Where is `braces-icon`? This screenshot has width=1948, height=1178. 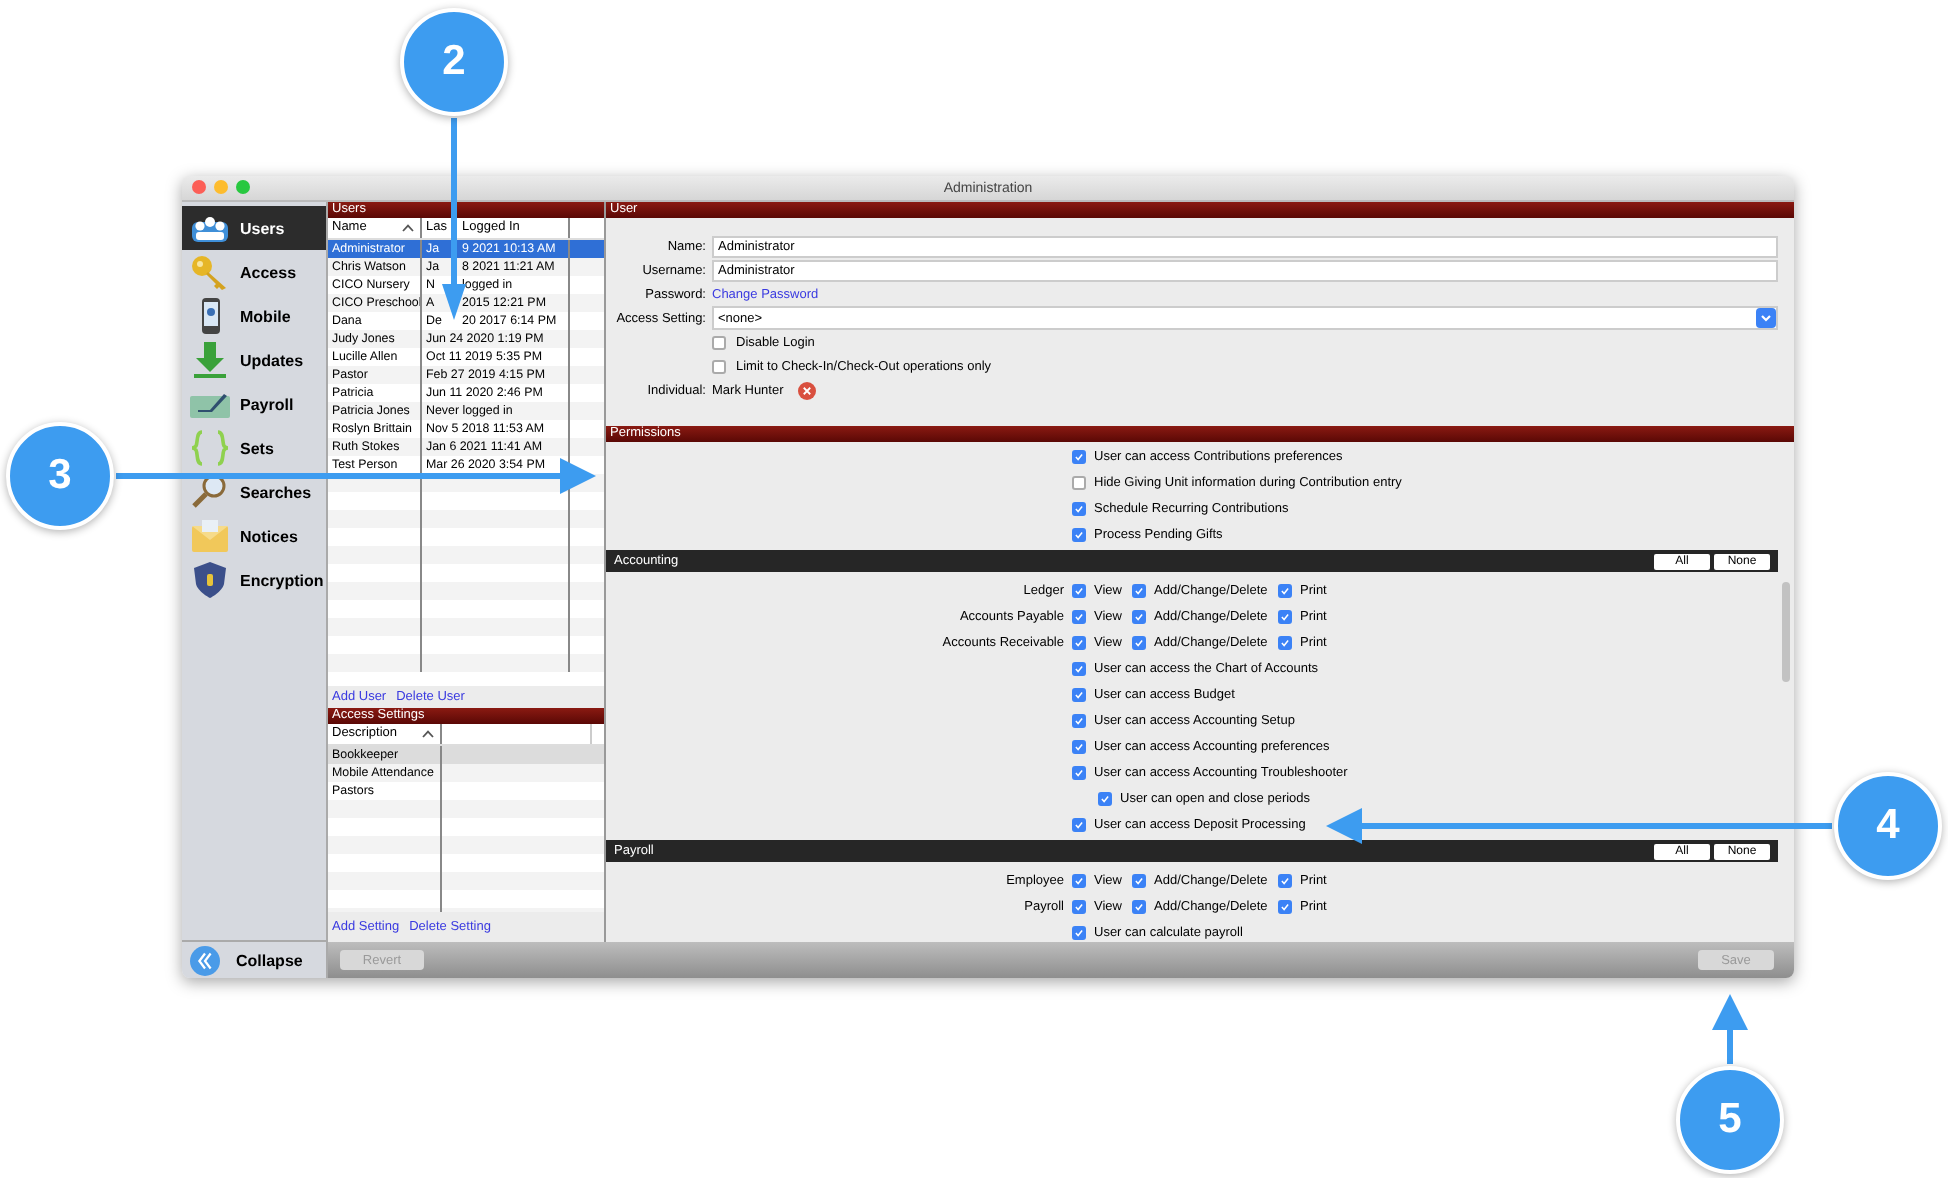
braces-icon is located at coordinates (210, 448).